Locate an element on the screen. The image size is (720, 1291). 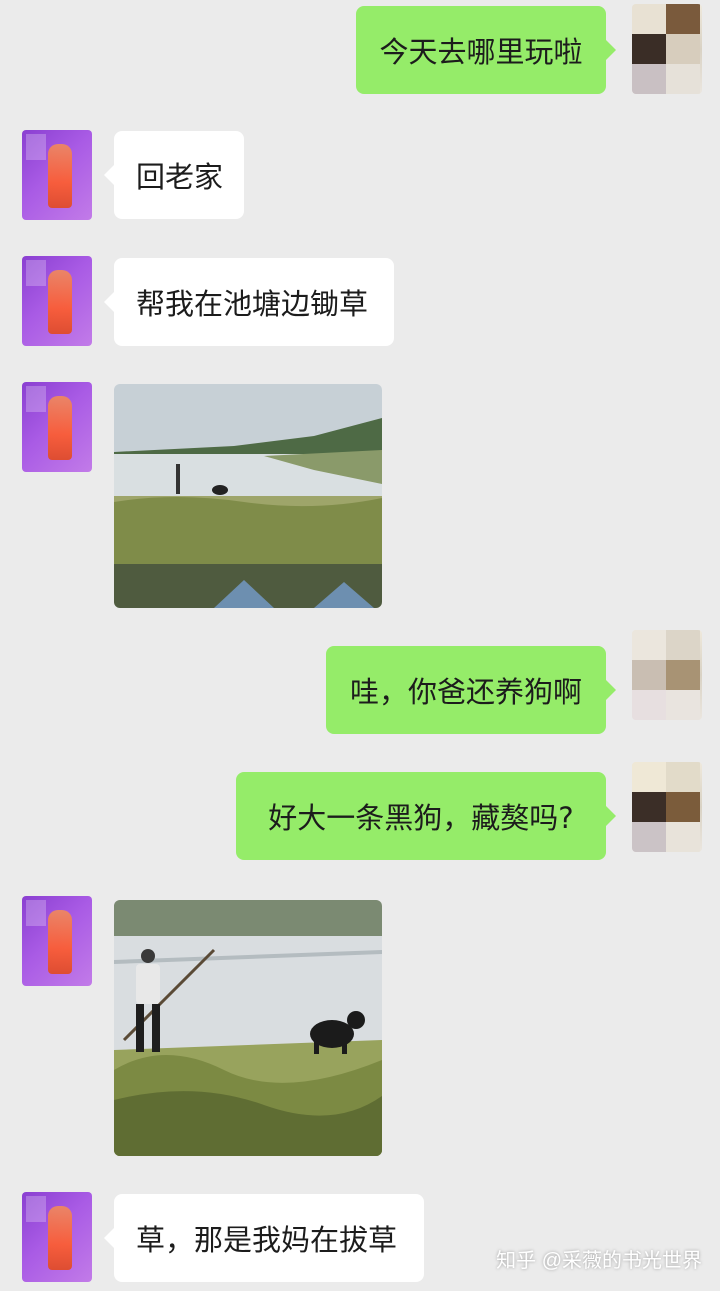
message-text: 草，那是我妈在拔草 is located at coordinates (267, 1240).